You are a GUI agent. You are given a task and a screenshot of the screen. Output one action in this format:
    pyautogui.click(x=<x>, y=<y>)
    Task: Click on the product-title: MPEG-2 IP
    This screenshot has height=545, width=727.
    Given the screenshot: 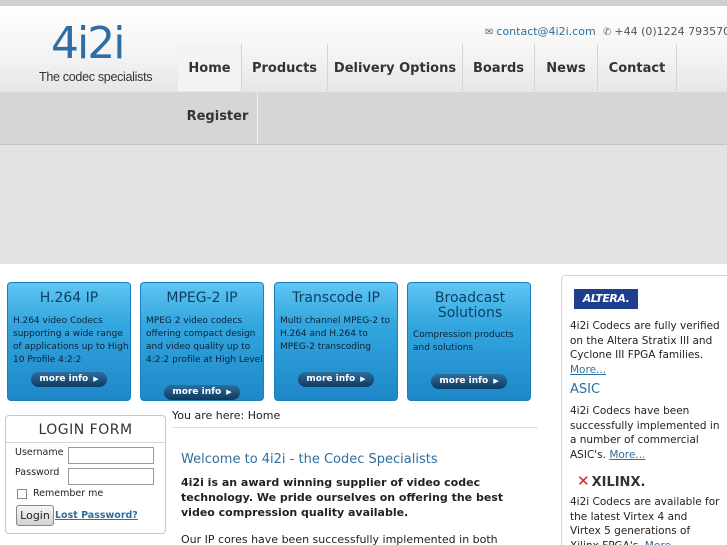 What is the action you would take?
    pyautogui.click(x=202, y=298)
    